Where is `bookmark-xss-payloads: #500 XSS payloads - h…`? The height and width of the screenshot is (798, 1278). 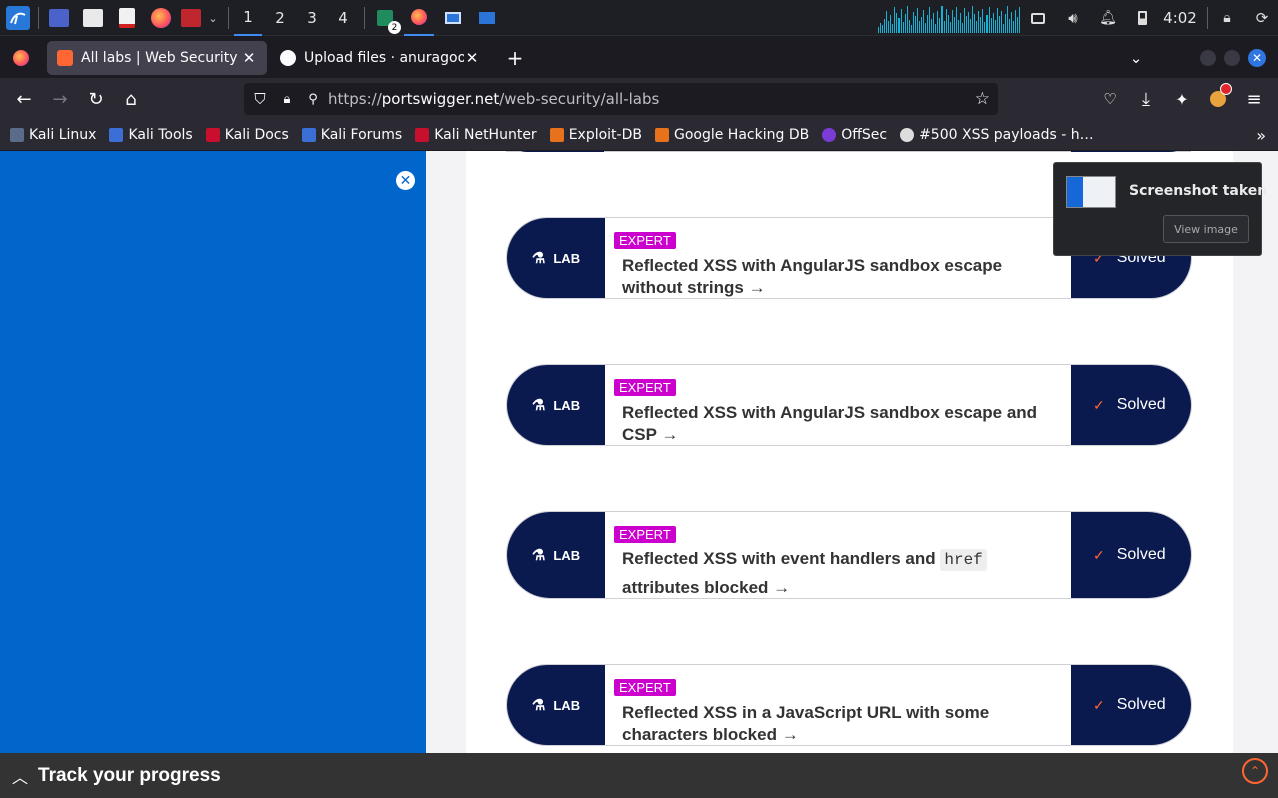
bookmark-xss-payloads: #500 XSS payloads - h… is located at coordinates (997, 135).